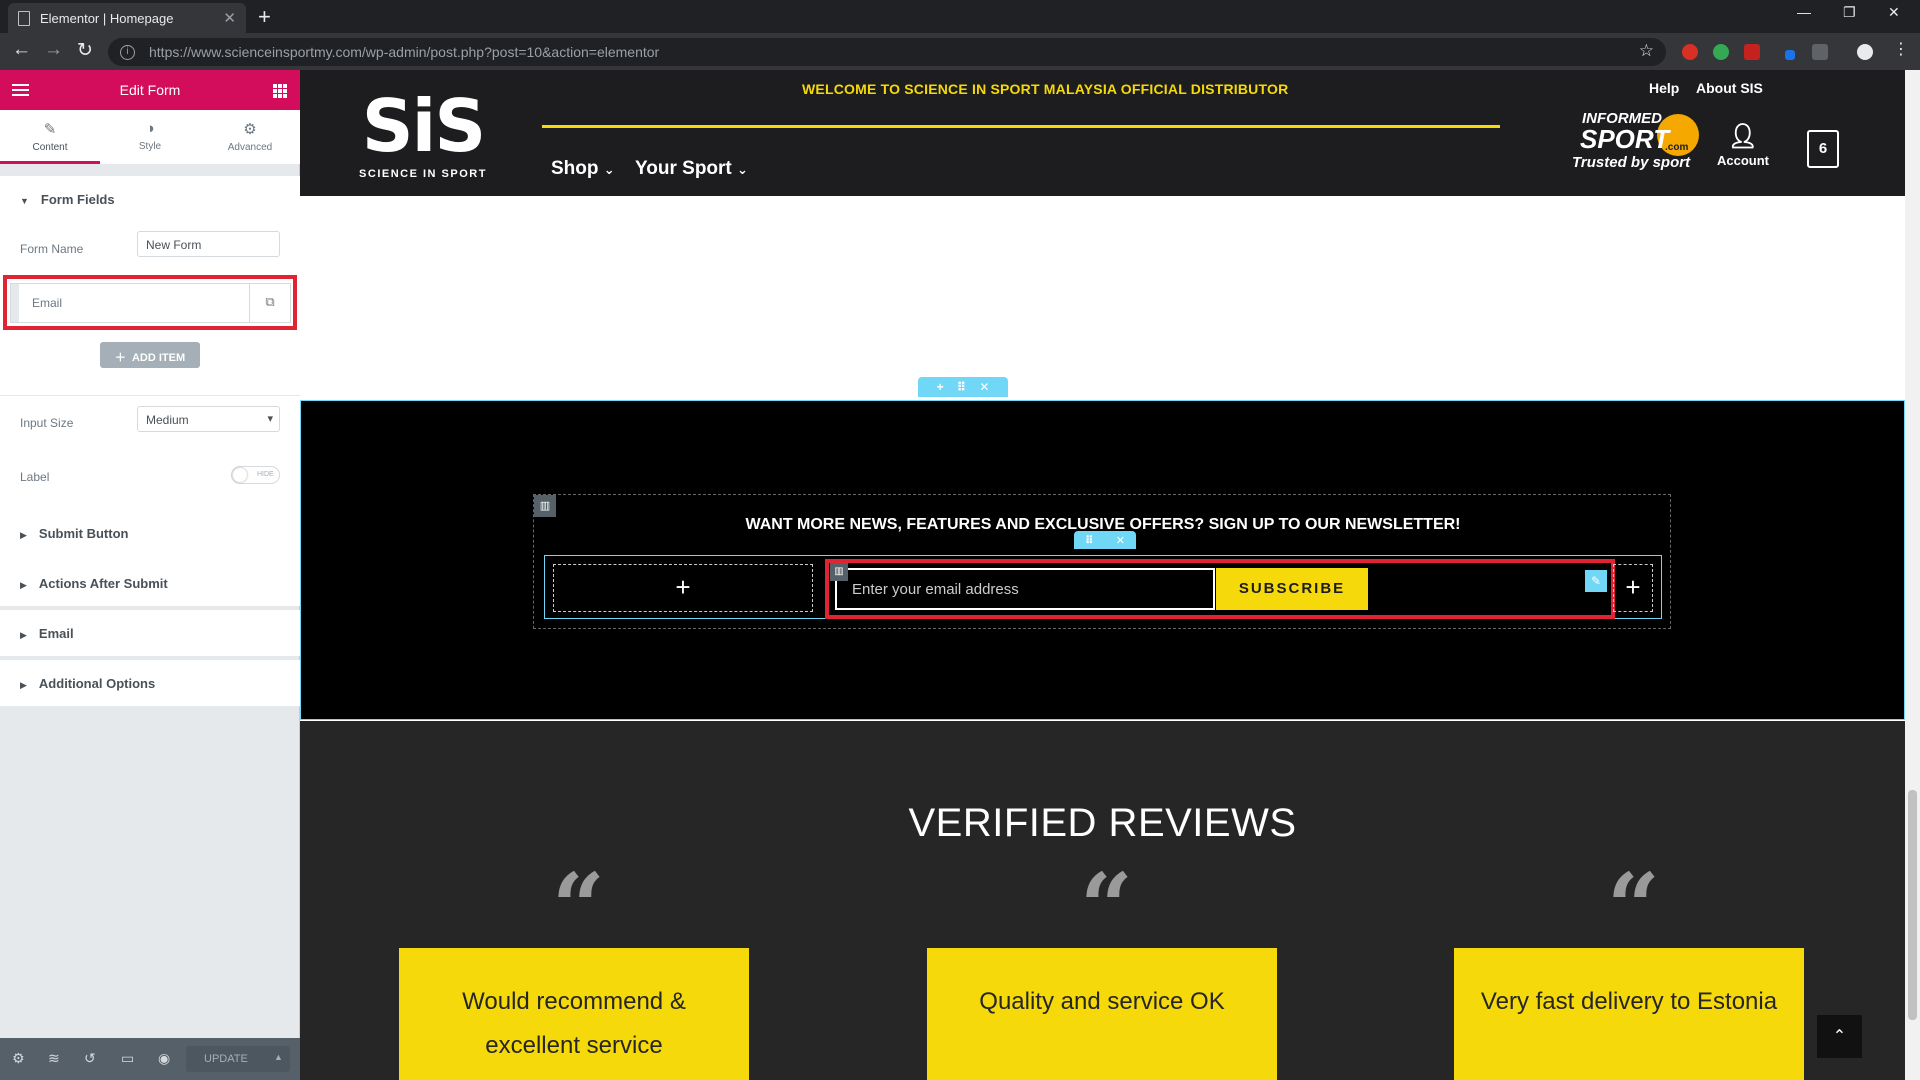 The image size is (1920, 1080). Describe the element at coordinates (1631, 162) in the screenshot. I see `trusted-text: Trusted by sport` at that location.